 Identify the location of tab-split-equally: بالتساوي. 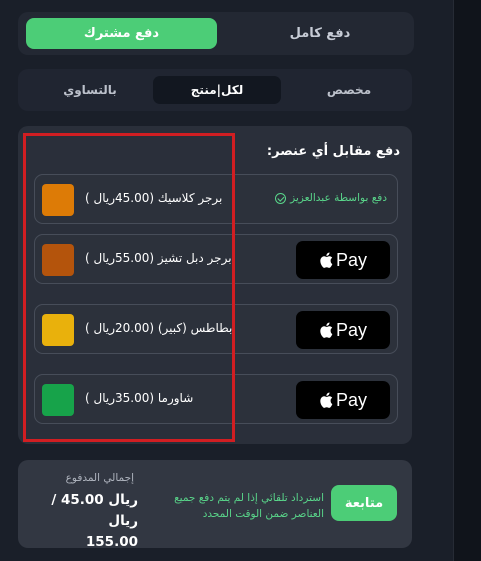
(90, 90).